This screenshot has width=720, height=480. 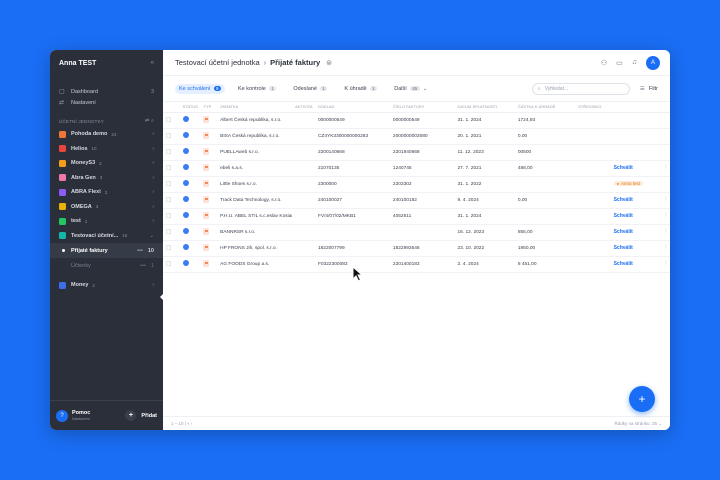 I want to click on column-header: TYP, so click(x=209, y=107).